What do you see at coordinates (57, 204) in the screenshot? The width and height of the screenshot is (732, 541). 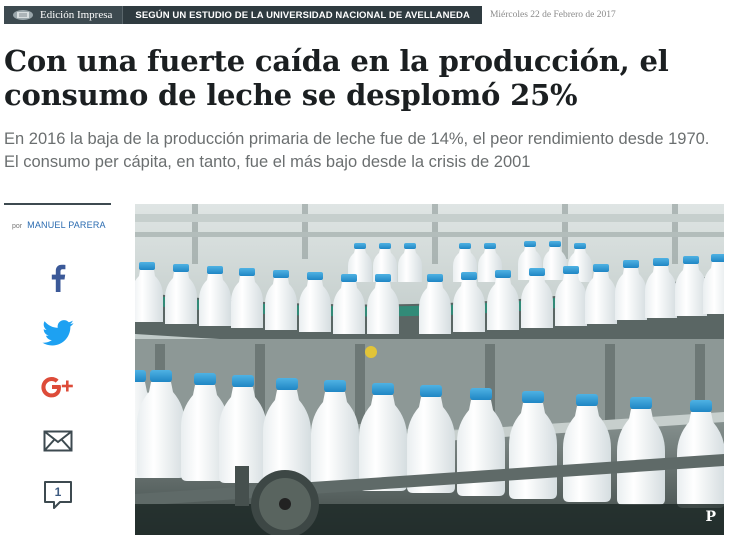 I see `sidebar-divider` at bounding box center [57, 204].